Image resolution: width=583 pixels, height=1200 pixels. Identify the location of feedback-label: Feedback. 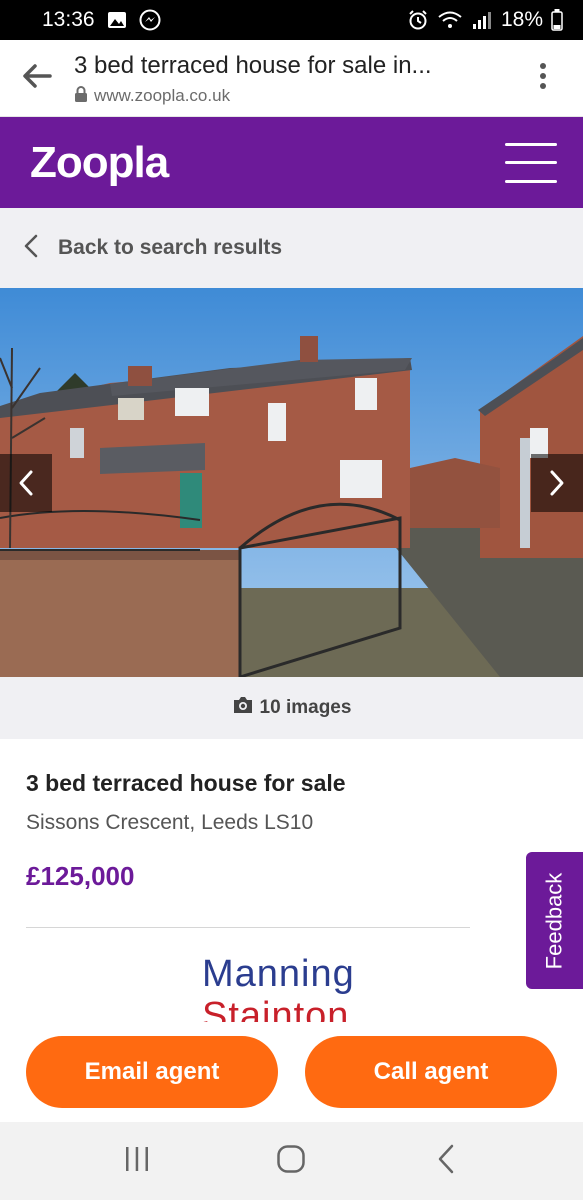
(554, 920).